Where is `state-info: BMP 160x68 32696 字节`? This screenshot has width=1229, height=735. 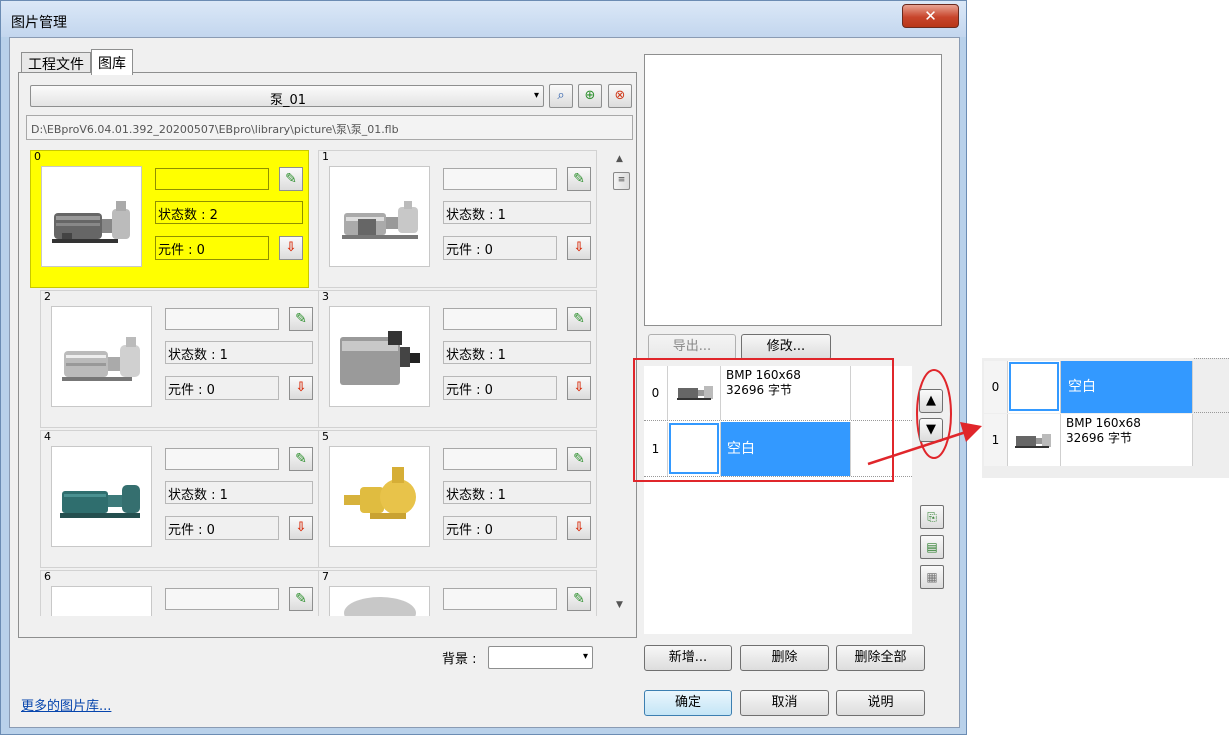
state-info: BMP 160x68 32696 字节 is located at coordinates (1127, 440).